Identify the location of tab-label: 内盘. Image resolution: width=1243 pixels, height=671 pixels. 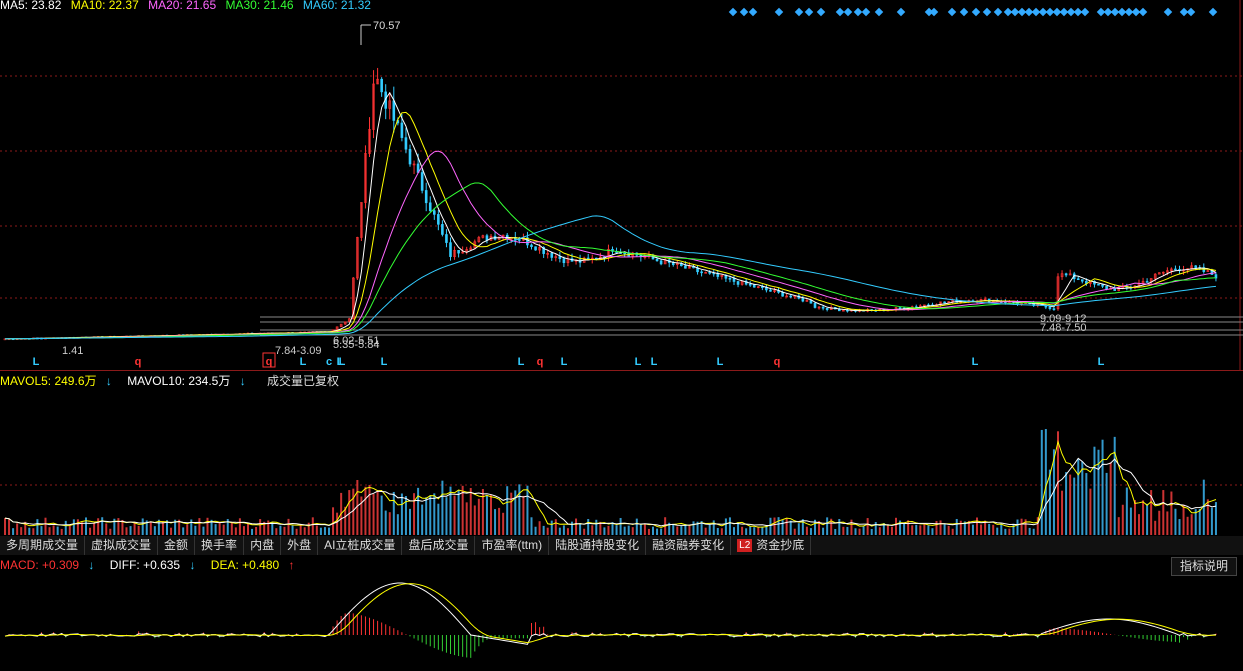
(262, 545).